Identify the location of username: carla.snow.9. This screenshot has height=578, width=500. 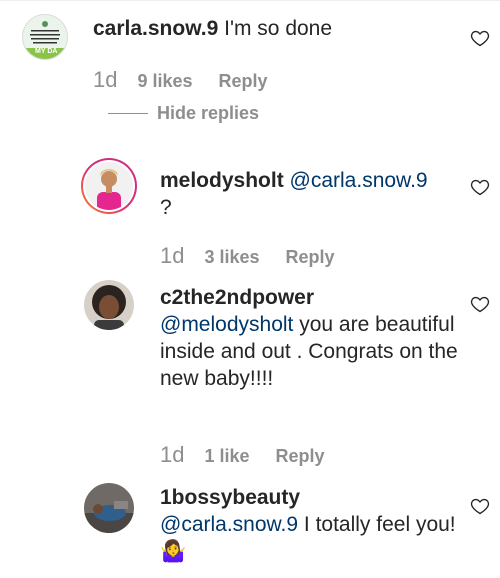
(155, 28).